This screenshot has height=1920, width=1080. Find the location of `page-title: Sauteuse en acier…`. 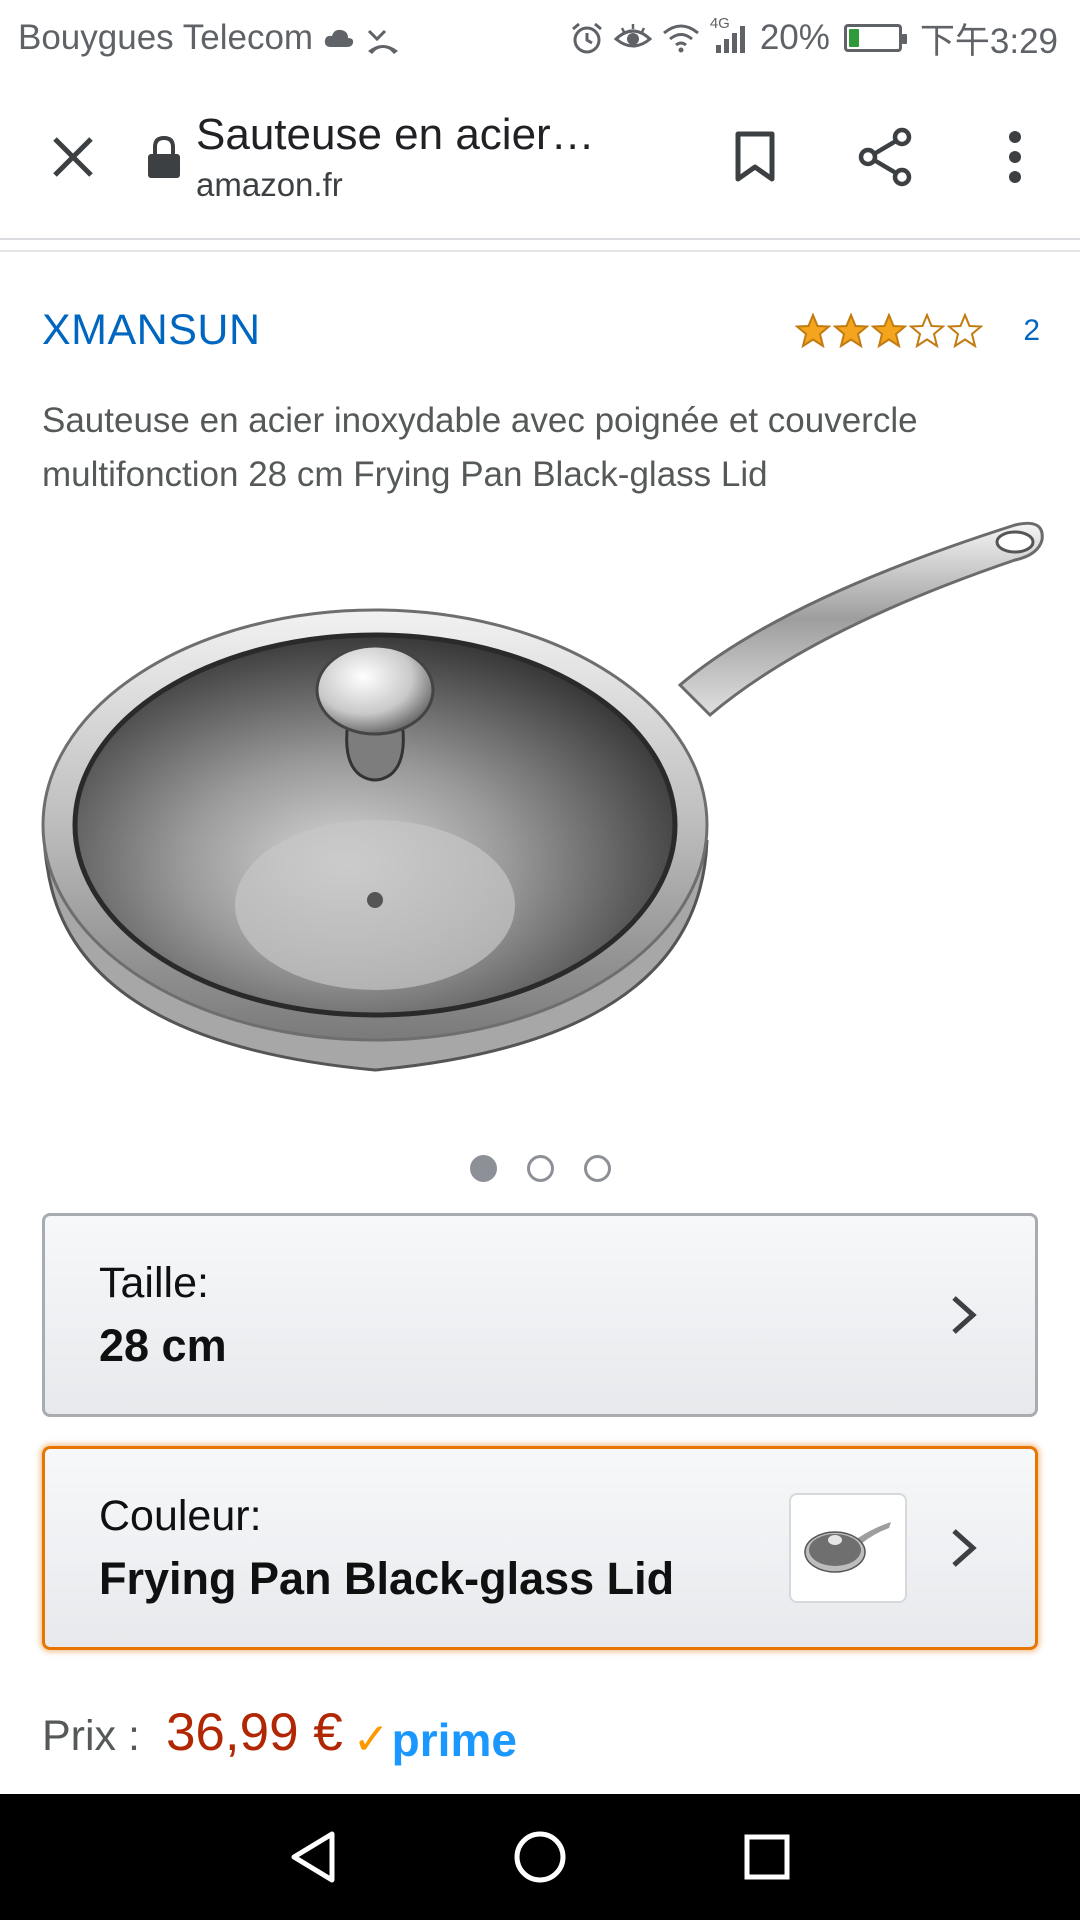

page-title: Sauteuse en acier… is located at coordinates (395, 134).